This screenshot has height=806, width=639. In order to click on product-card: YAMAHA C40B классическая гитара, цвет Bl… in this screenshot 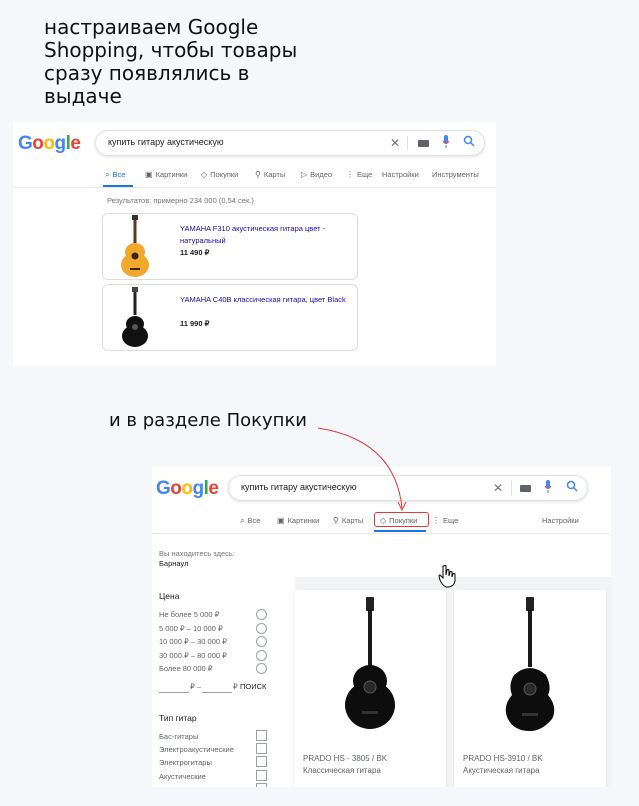, I will do `click(230, 317)`.